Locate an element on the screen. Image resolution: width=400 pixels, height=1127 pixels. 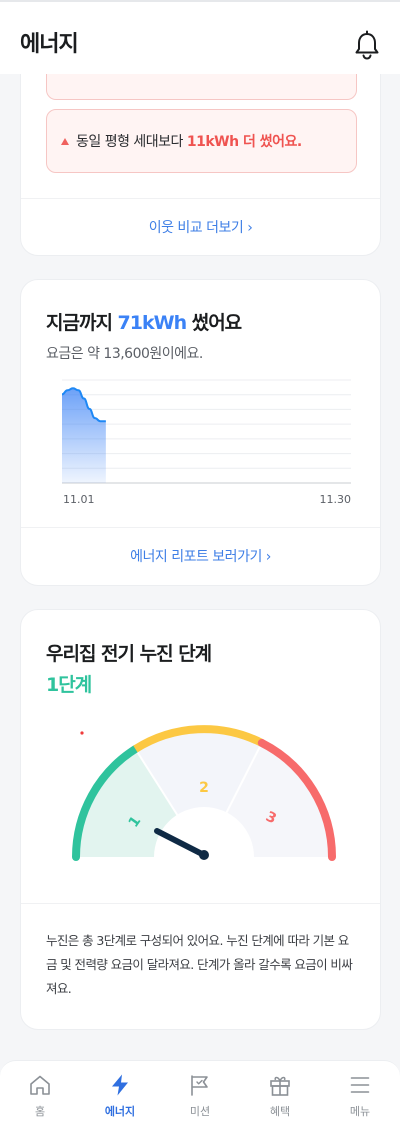
segment-label-2: 2 is located at coordinates (204, 788).